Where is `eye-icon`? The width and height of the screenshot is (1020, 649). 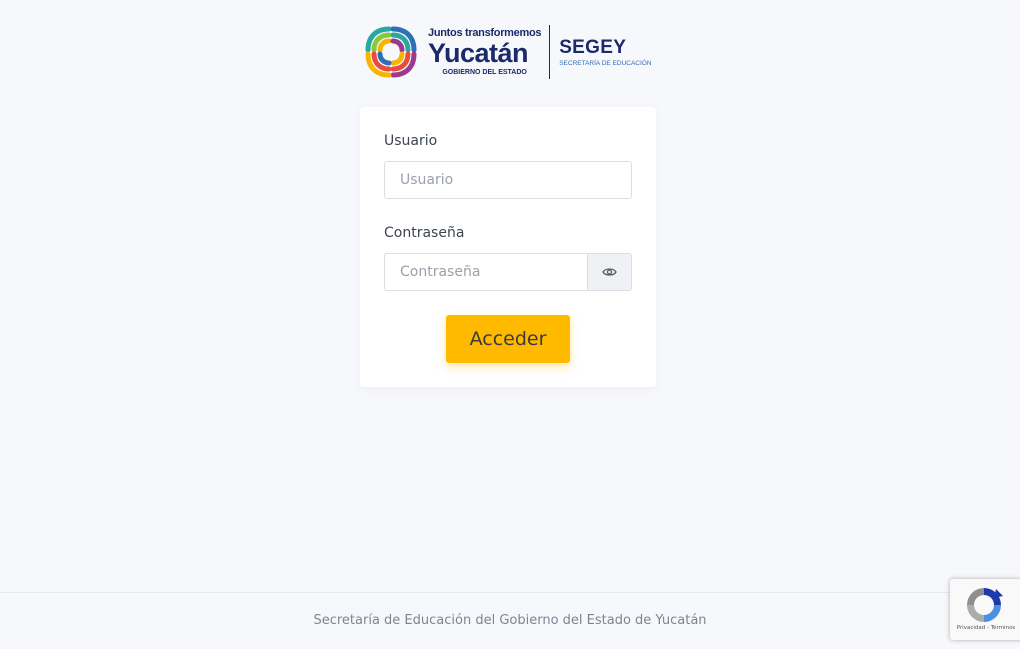 eye-icon is located at coordinates (609, 272).